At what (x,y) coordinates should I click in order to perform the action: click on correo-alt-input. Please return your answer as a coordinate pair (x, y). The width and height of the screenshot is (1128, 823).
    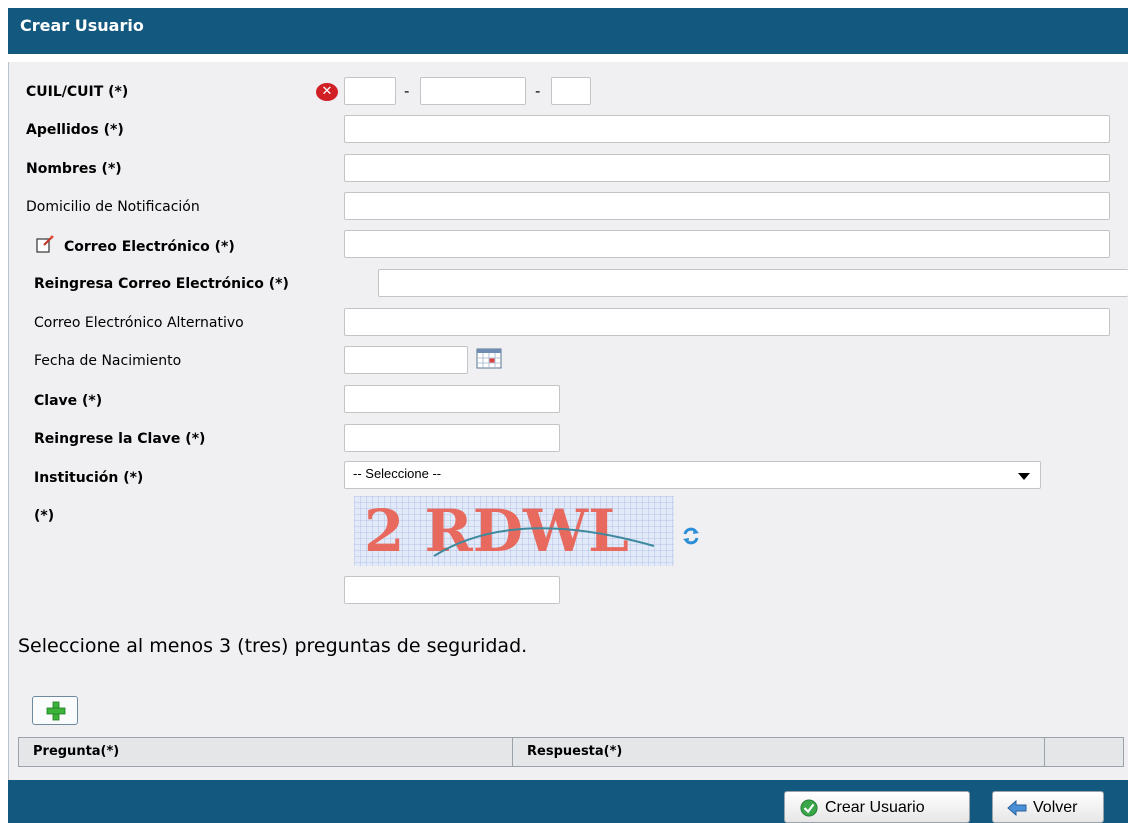
    Looking at the image, I should click on (727, 322).